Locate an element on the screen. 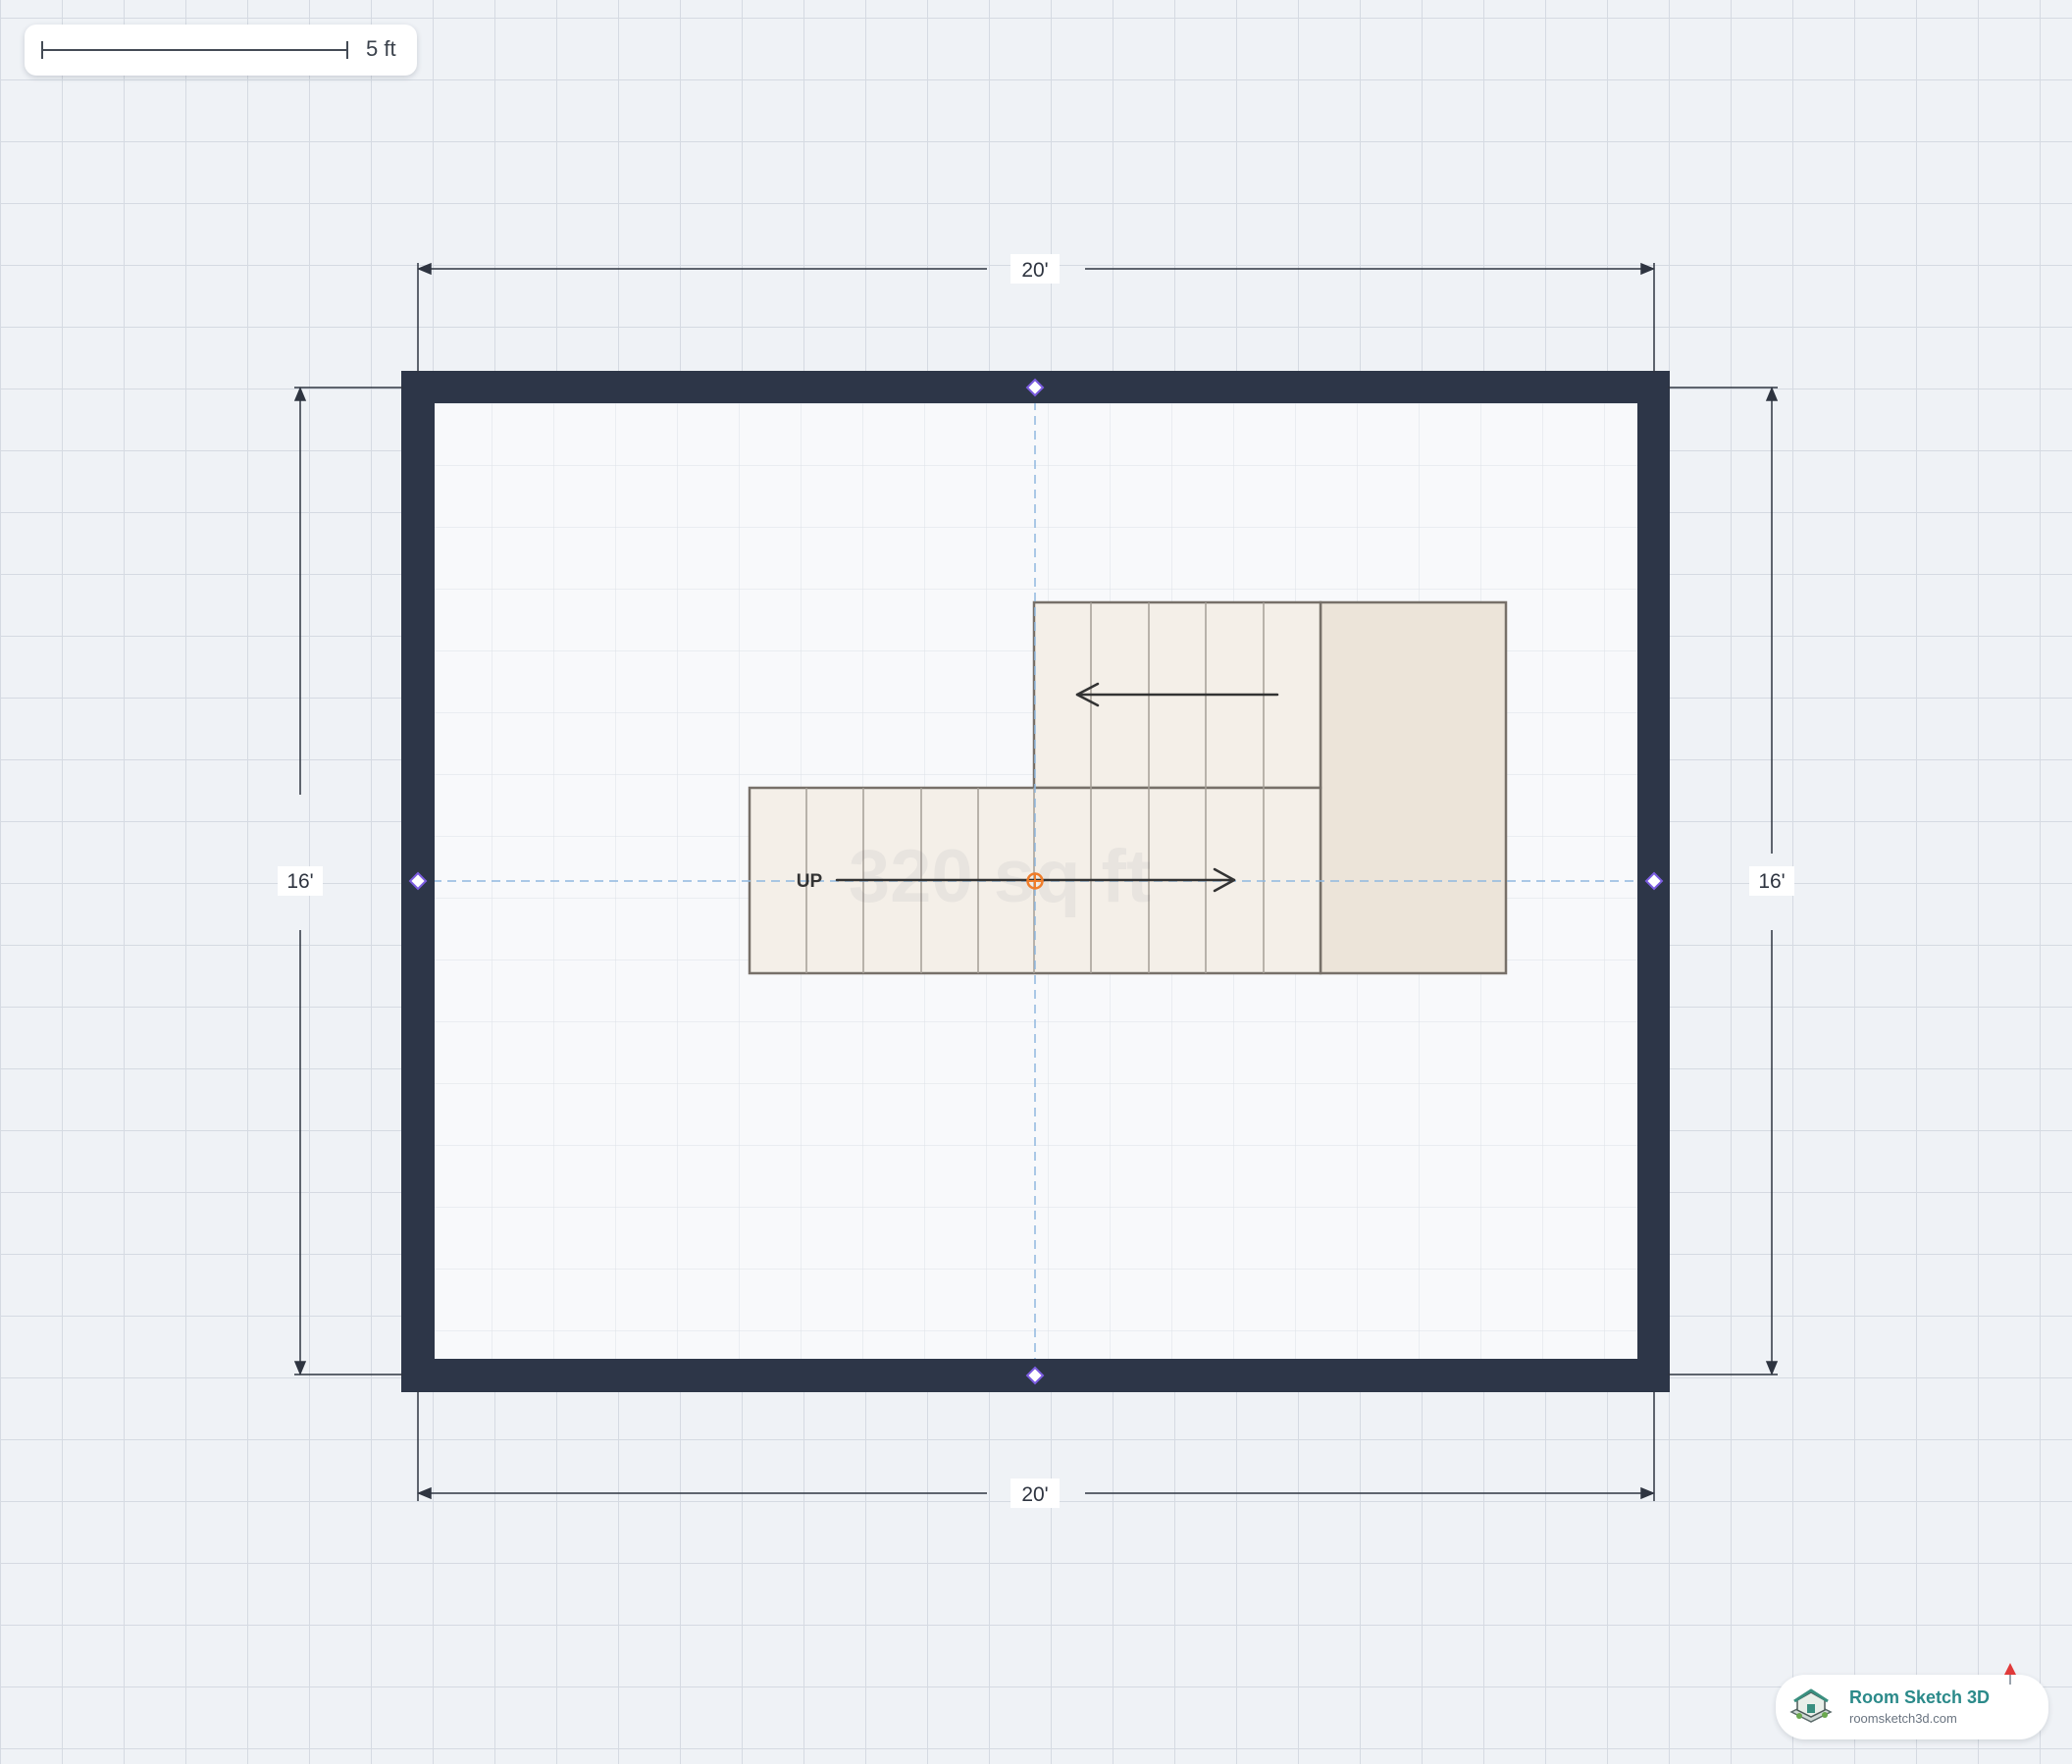 This screenshot has height=1764, width=2072. scale-indicator: 5 ft is located at coordinates (221, 50).